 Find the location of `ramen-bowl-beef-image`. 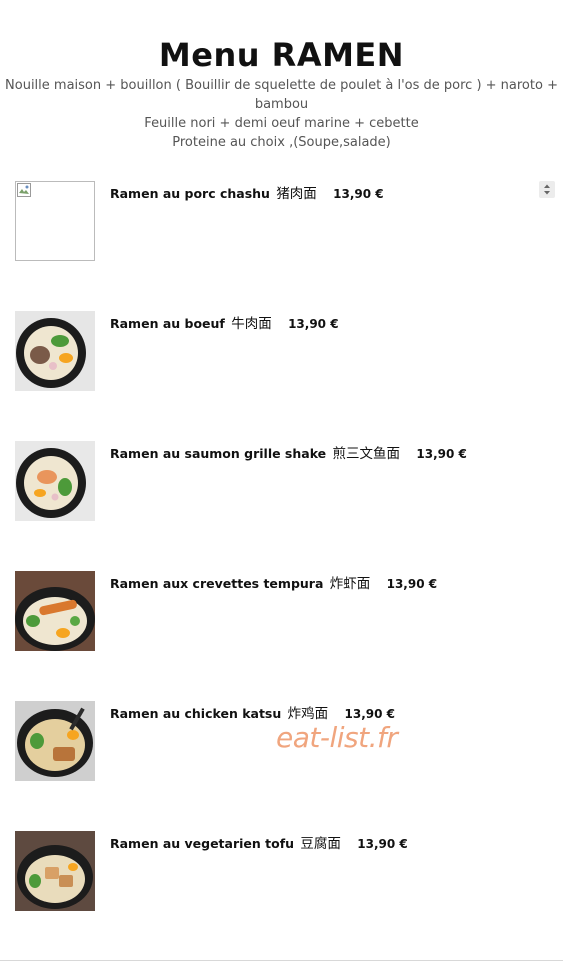

ramen-bowl-beef-image is located at coordinates (55, 351).